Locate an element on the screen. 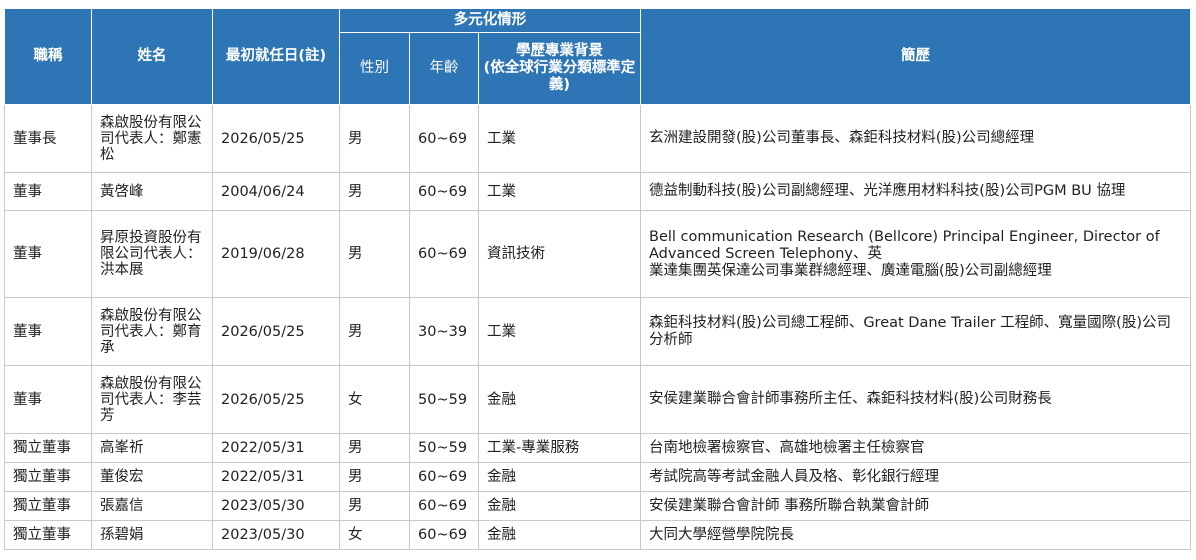 This screenshot has width=1196, height=560. cell-name: 森啟股份有限公司代表人：李芸芳 is located at coordinates (152, 399).